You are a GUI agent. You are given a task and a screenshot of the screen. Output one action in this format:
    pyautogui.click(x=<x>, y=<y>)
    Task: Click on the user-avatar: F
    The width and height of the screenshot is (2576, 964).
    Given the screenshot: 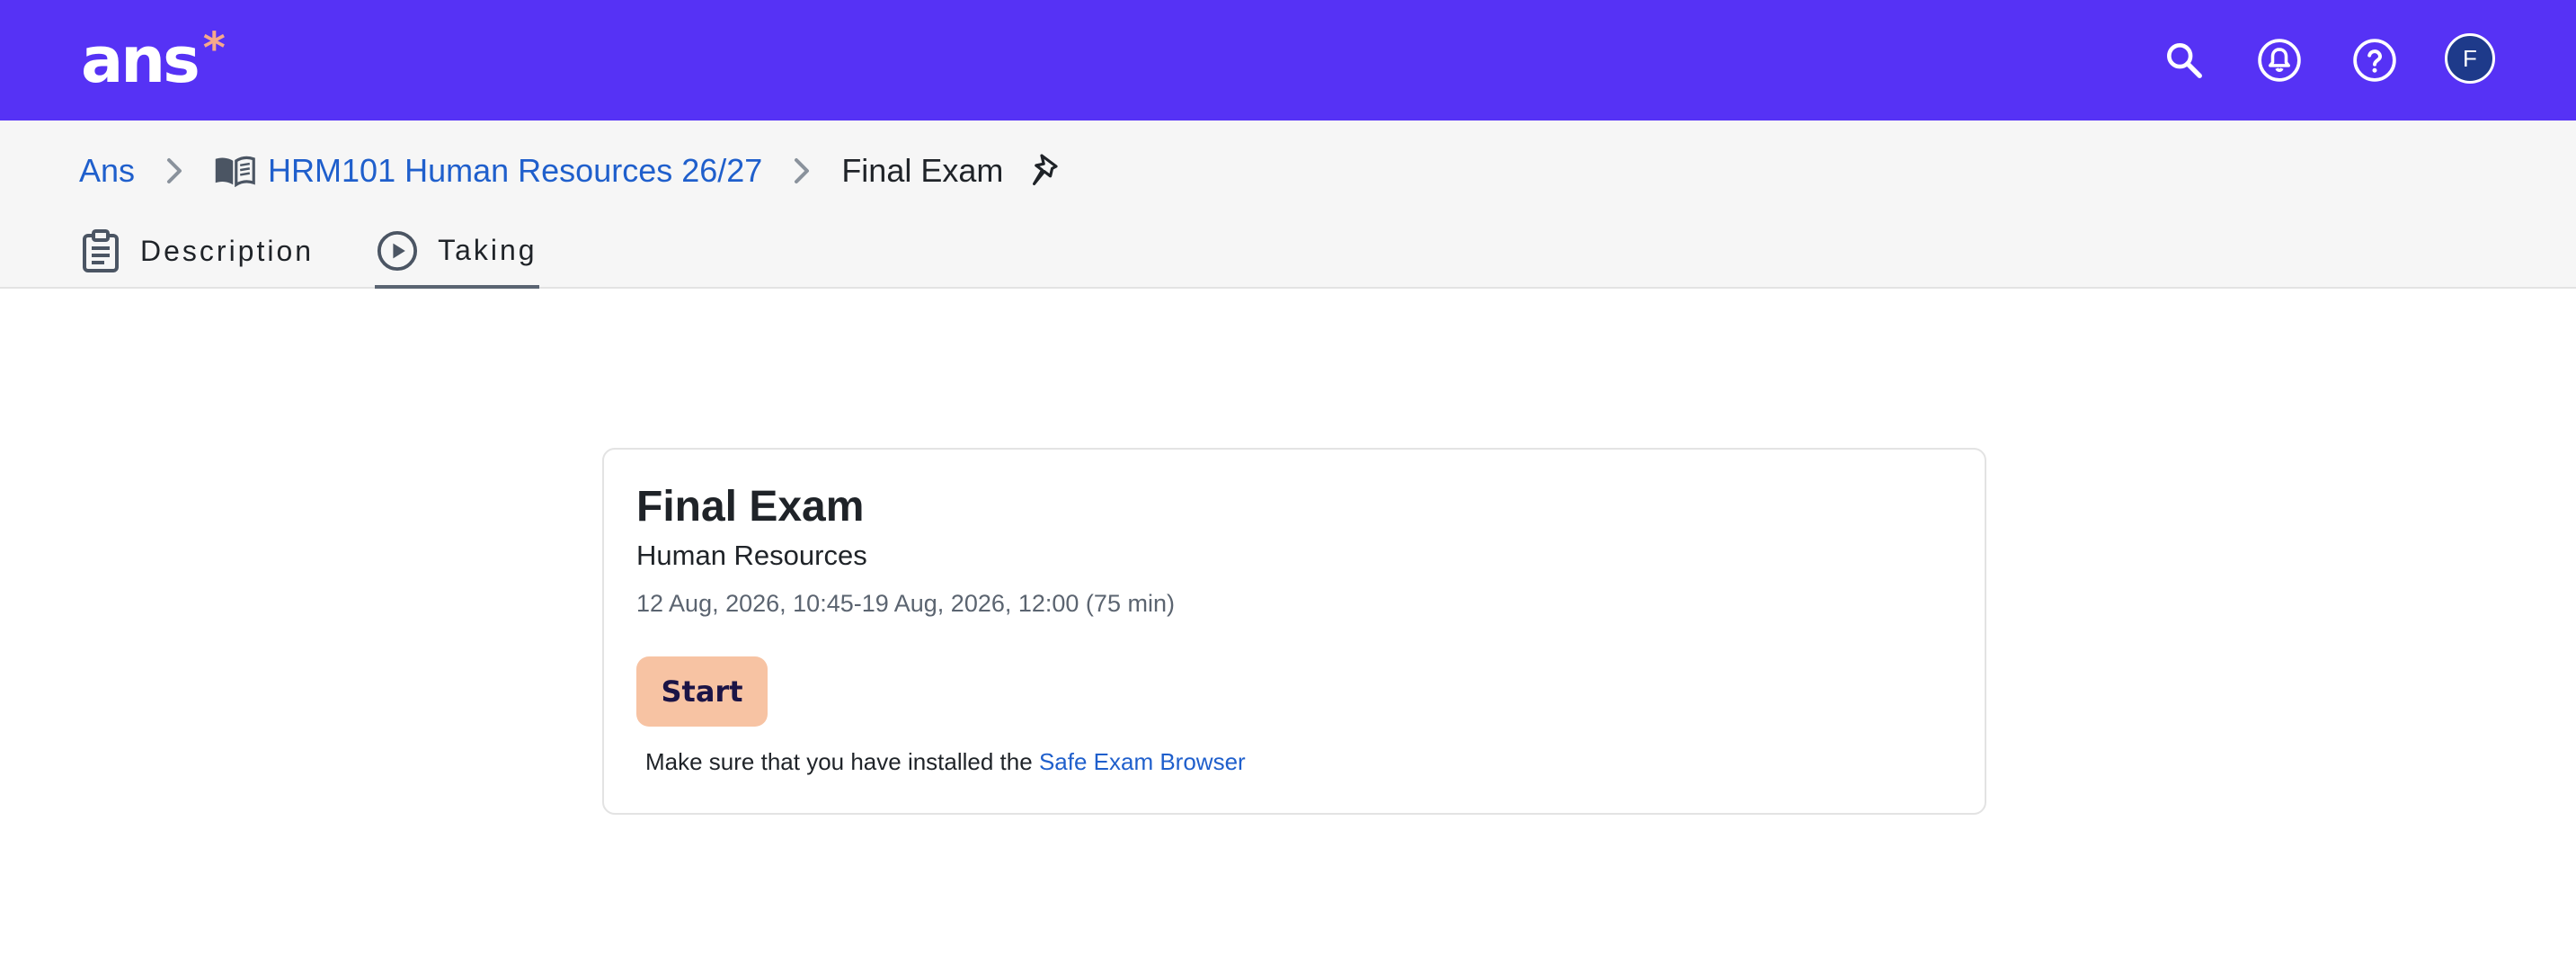 What is the action you would take?
    pyautogui.click(x=2470, y=58)
    